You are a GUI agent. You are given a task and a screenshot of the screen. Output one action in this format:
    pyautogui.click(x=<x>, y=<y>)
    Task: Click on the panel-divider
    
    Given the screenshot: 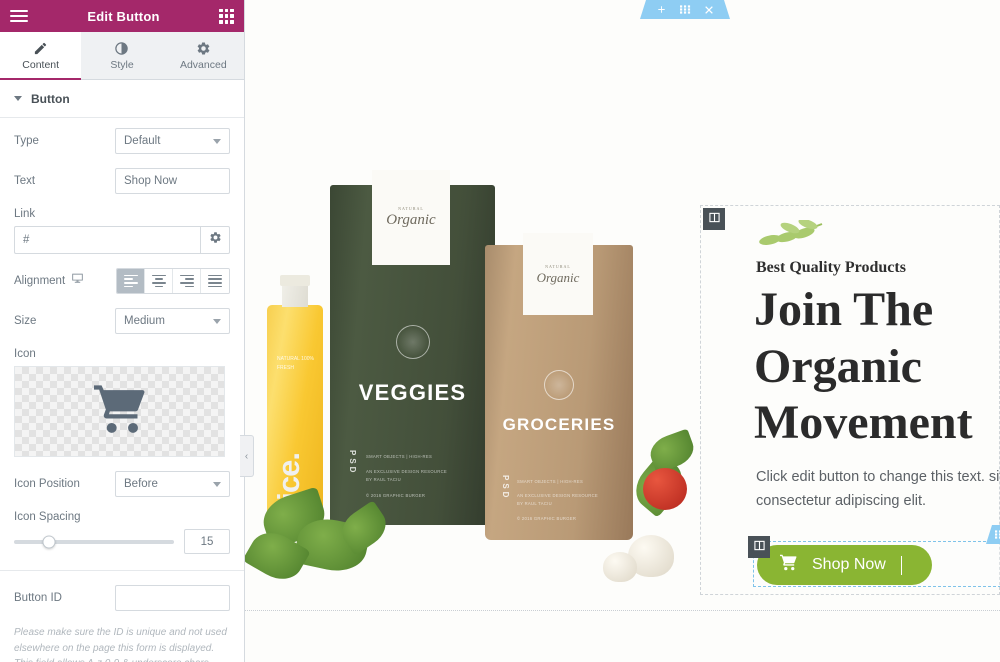 What is the action you would take?
    pyautogui.click(x=122, y=570)
    